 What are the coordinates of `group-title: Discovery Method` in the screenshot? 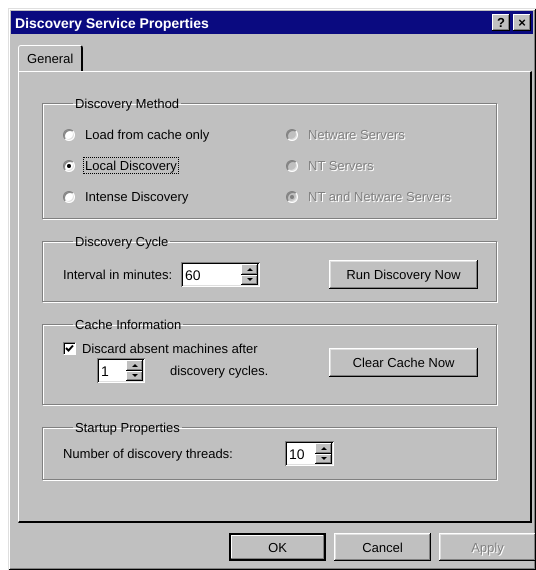 It's located at (127, 103).